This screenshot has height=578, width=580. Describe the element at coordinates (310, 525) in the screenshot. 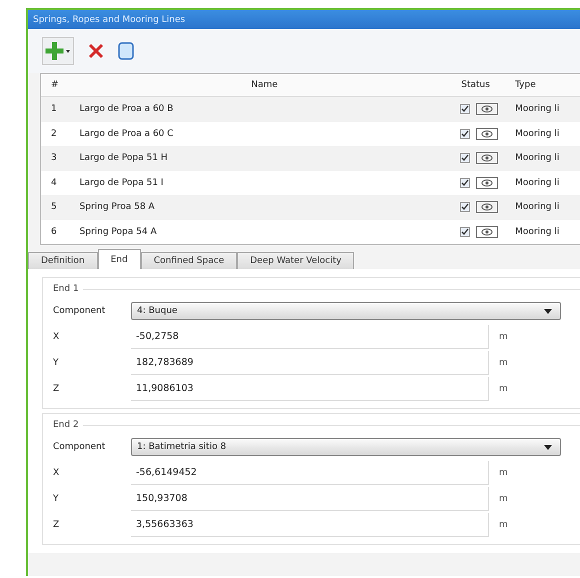

I see `input-field: 3,55663363` at that location.